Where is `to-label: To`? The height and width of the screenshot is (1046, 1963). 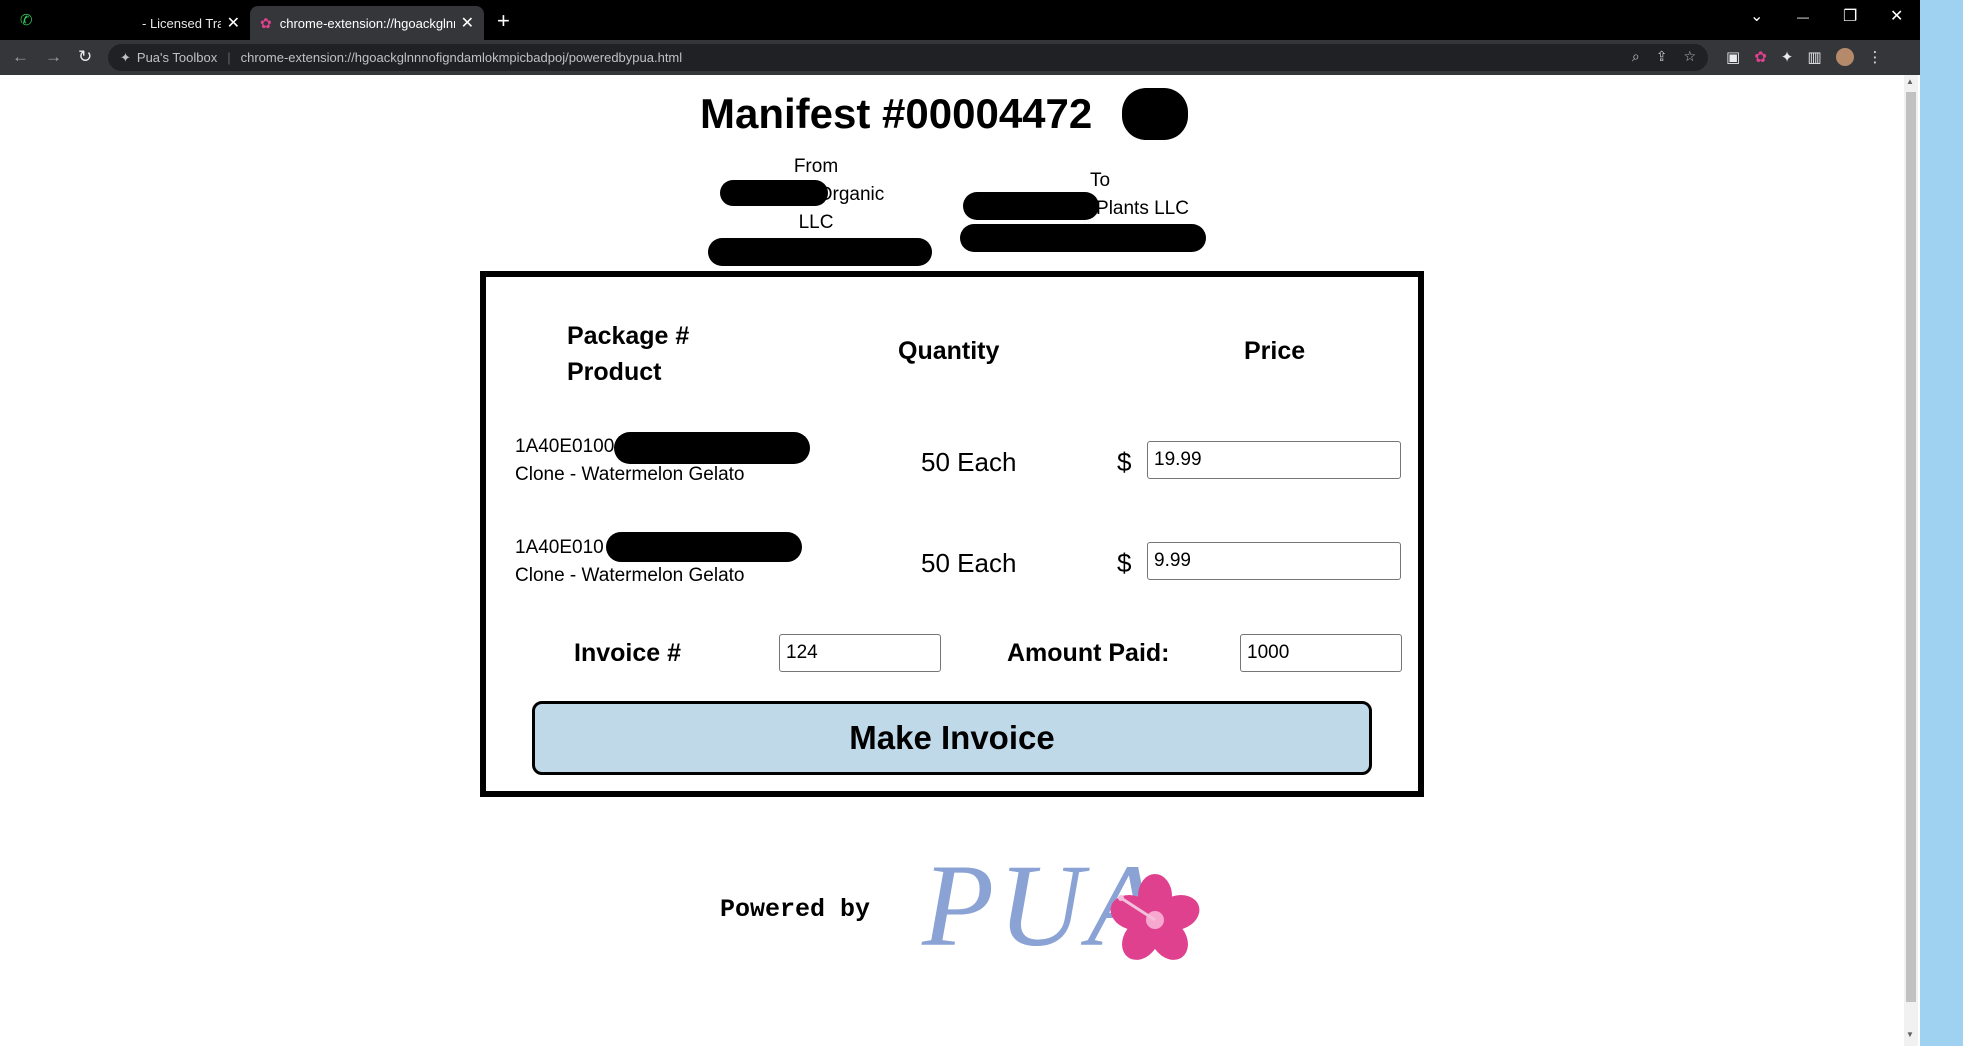
to-label: To is located at coordinates (1100, 180).